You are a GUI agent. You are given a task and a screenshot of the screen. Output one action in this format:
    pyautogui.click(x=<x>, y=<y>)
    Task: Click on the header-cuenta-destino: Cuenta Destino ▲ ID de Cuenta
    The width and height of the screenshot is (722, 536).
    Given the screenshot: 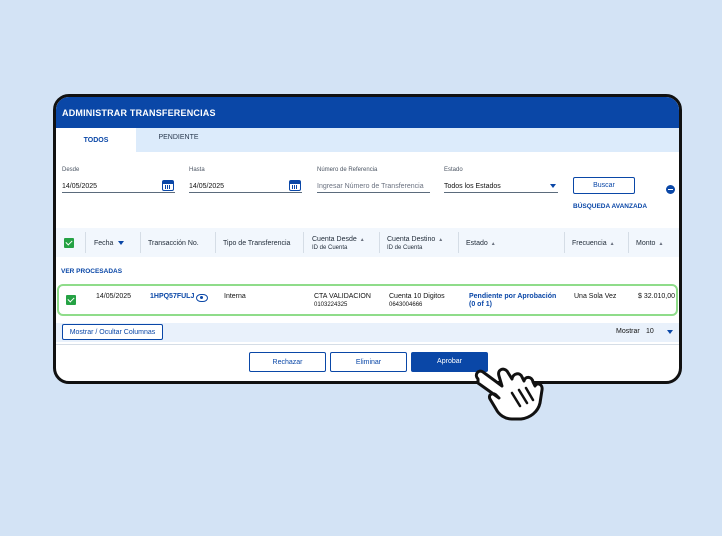 What is the action you would take?
    pyautogui.click(x=415, y=244)
    